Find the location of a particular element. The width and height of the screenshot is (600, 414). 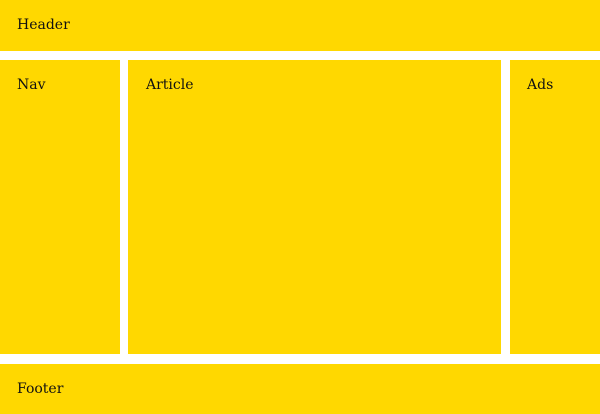

footer-region: Footer is located at coordinates (300, 389).